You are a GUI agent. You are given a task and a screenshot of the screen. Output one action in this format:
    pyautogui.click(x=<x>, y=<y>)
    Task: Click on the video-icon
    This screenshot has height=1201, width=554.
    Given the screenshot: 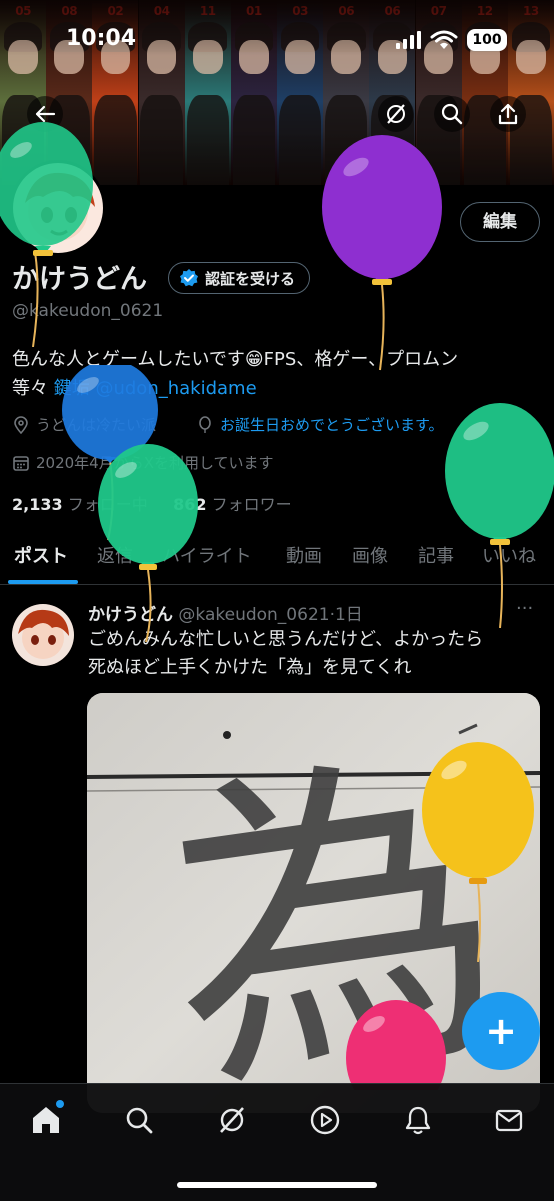 What is the action you would take?
    pyautogui.click(x=325, y=1120)
    